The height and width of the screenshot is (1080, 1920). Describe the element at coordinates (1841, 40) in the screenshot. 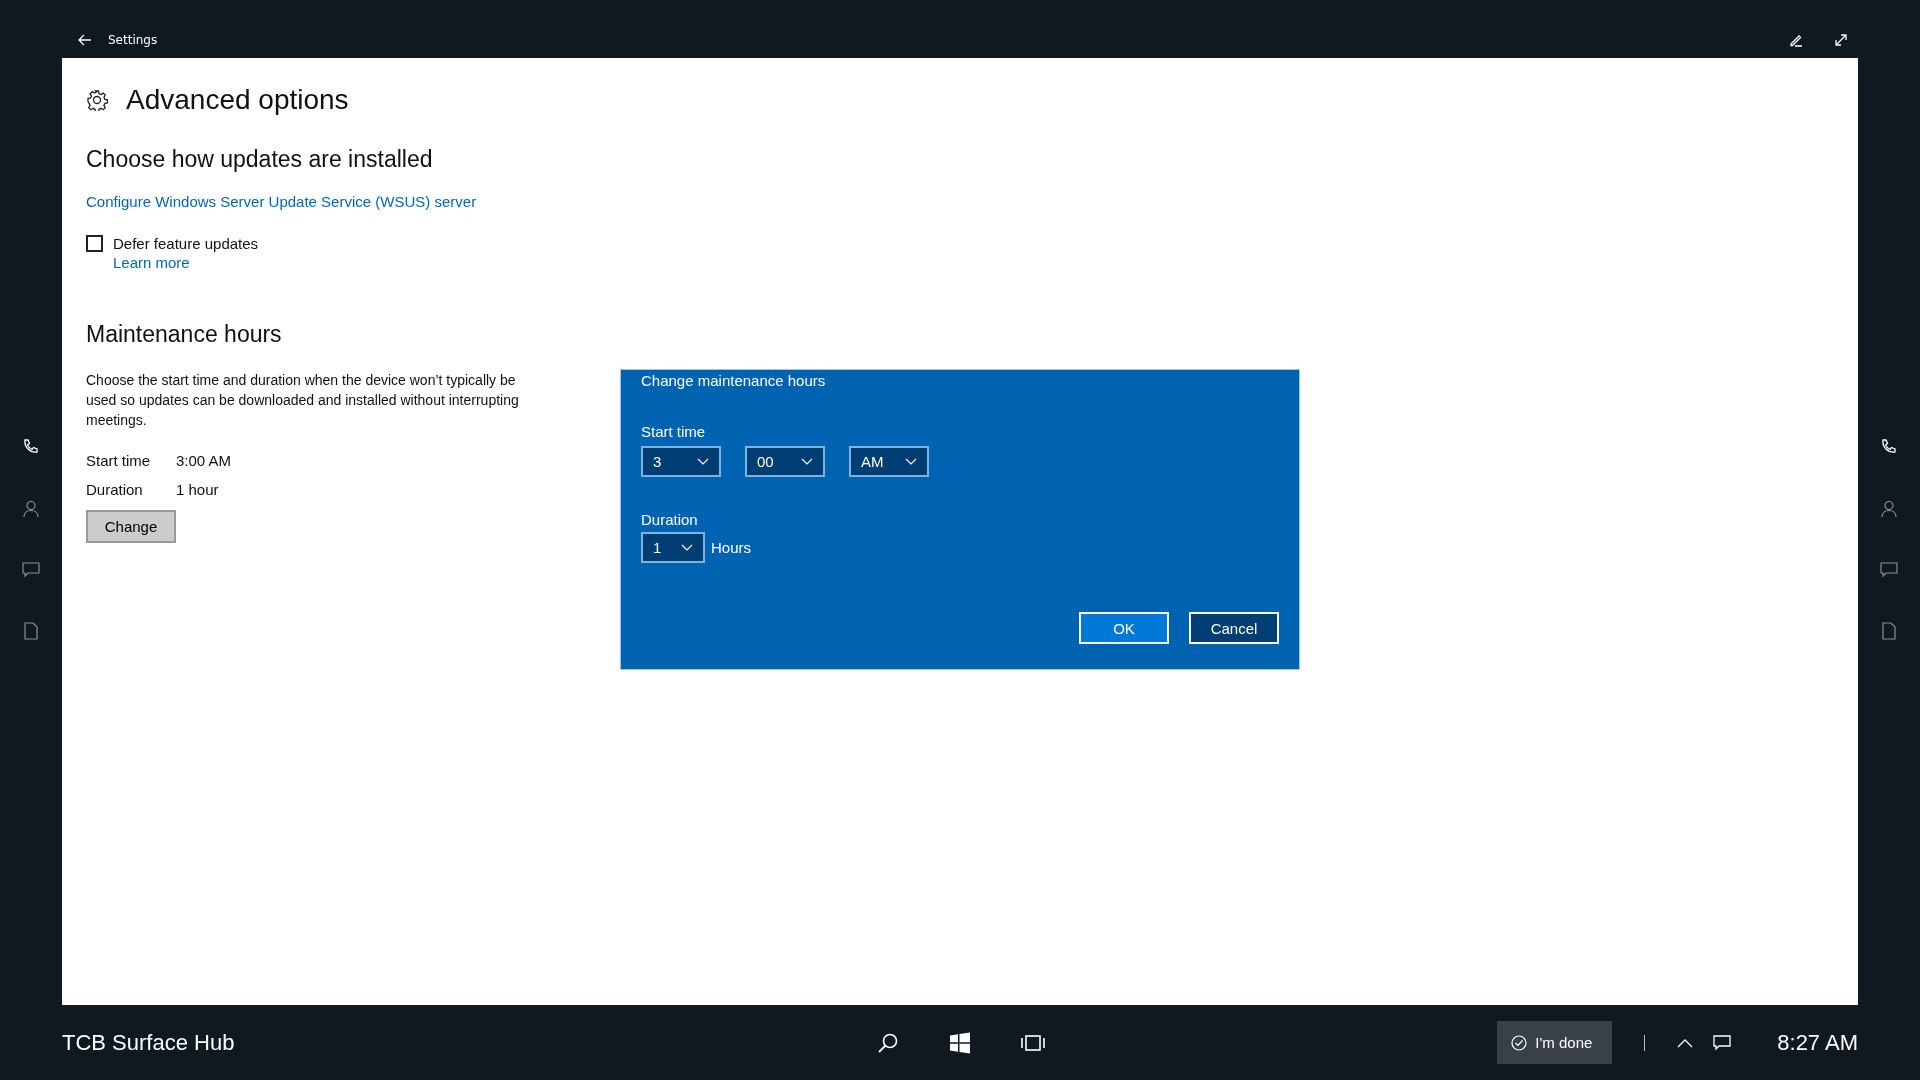

I see `expand-icon` at that location.